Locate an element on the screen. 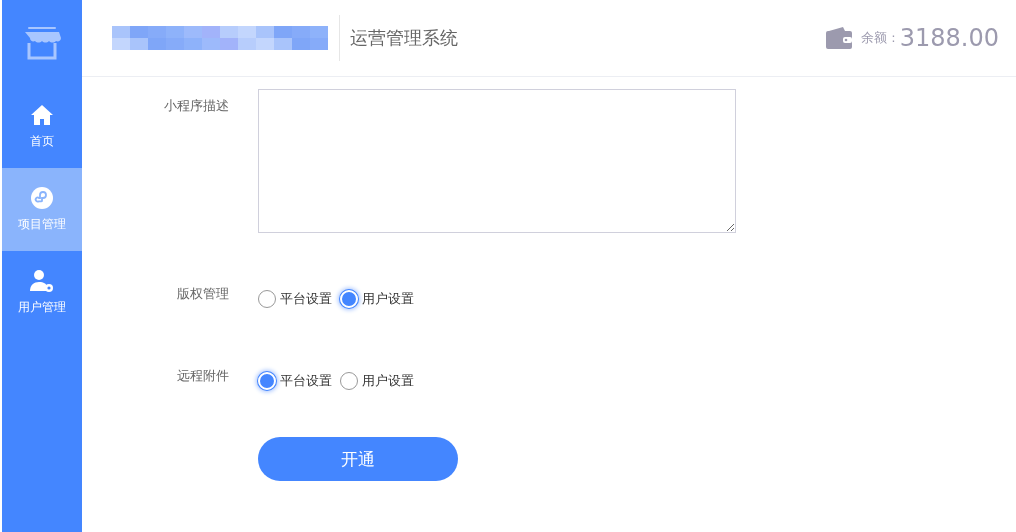 The image size is (1016, 532). field-label: 版权管理 is located at coordinates (202, 294).